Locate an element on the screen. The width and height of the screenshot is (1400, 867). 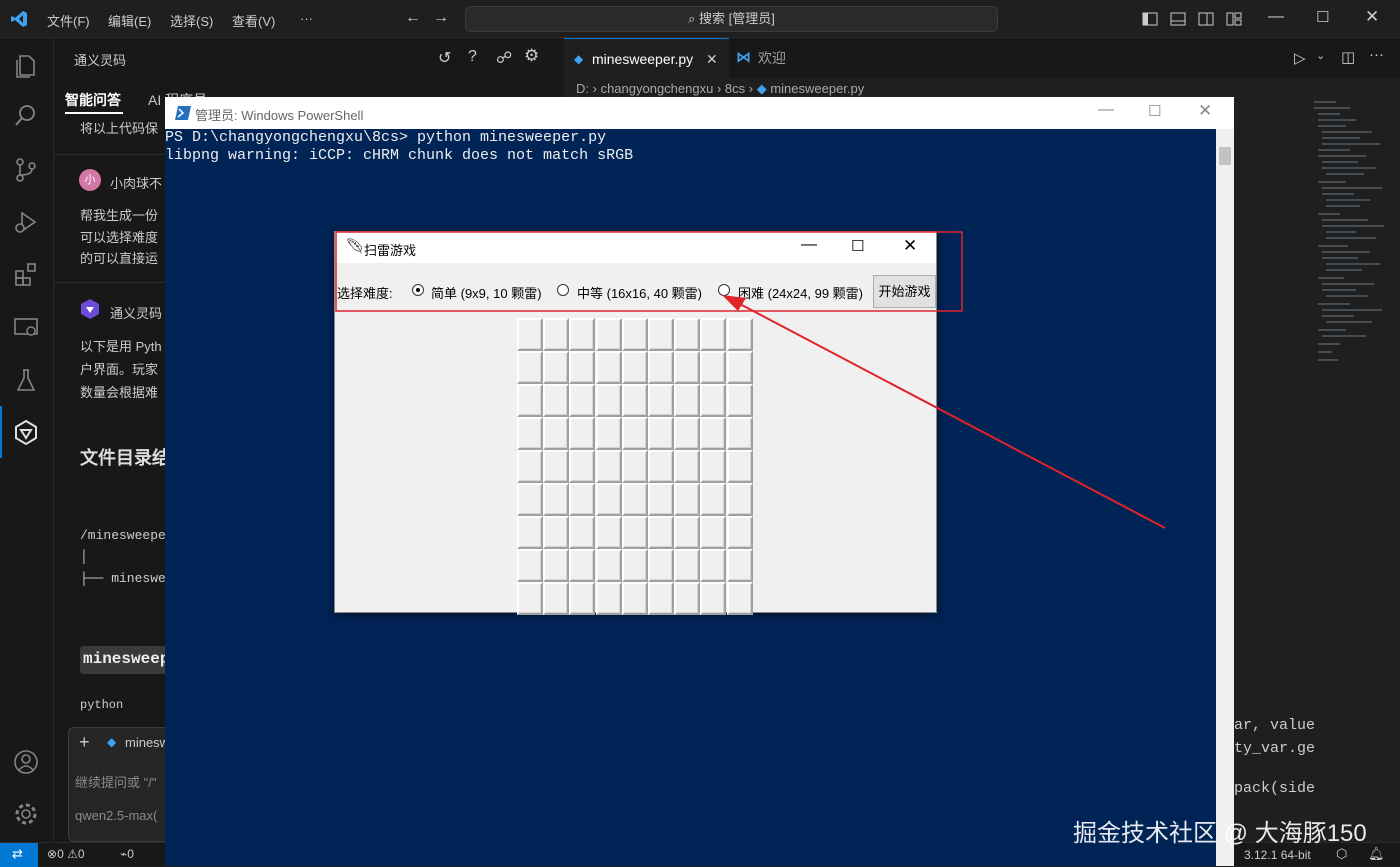
start-game-button: 开始游戏 is located at coordinates (904, 291).